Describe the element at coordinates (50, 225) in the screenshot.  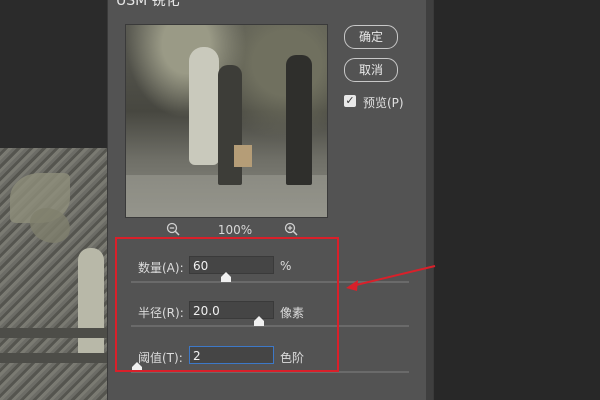
I see `background-leaf` at that location.